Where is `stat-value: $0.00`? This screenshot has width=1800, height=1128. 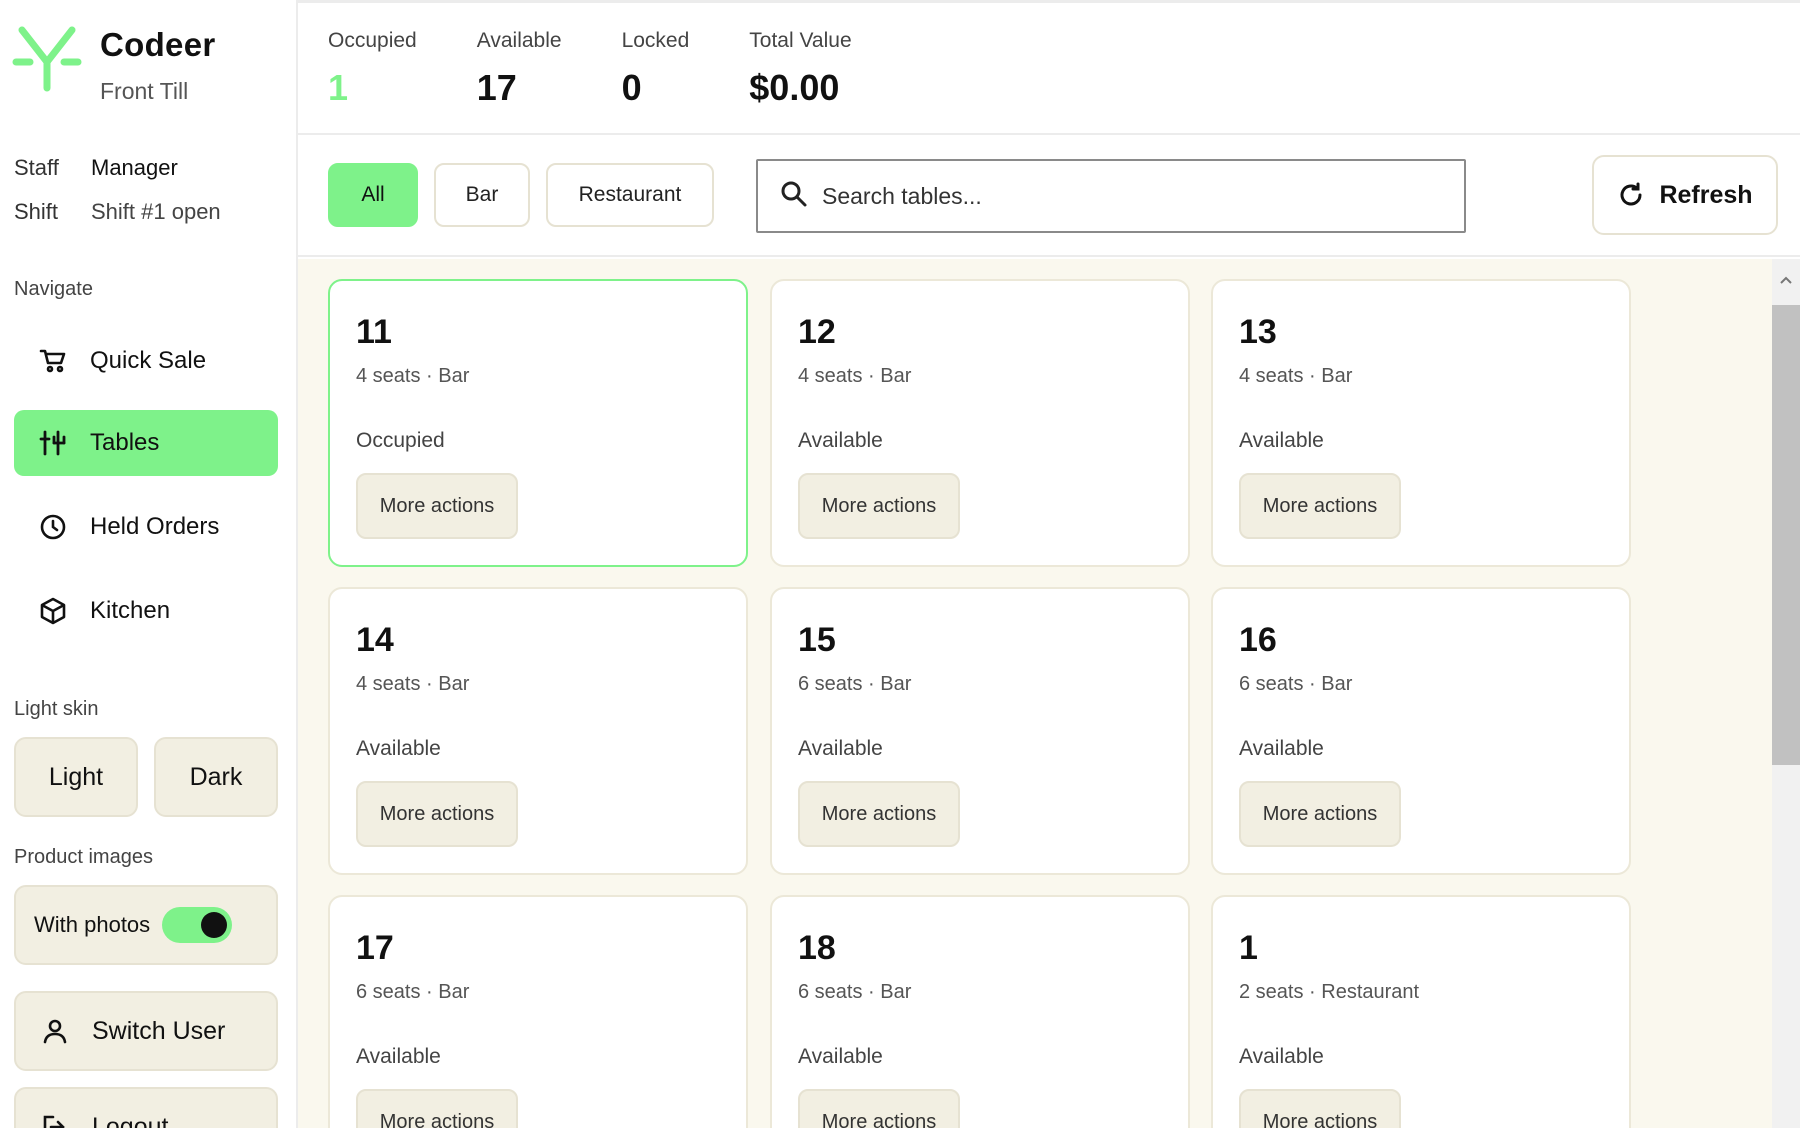 stat-value: $0.00 is located at coordinates (794, 87).